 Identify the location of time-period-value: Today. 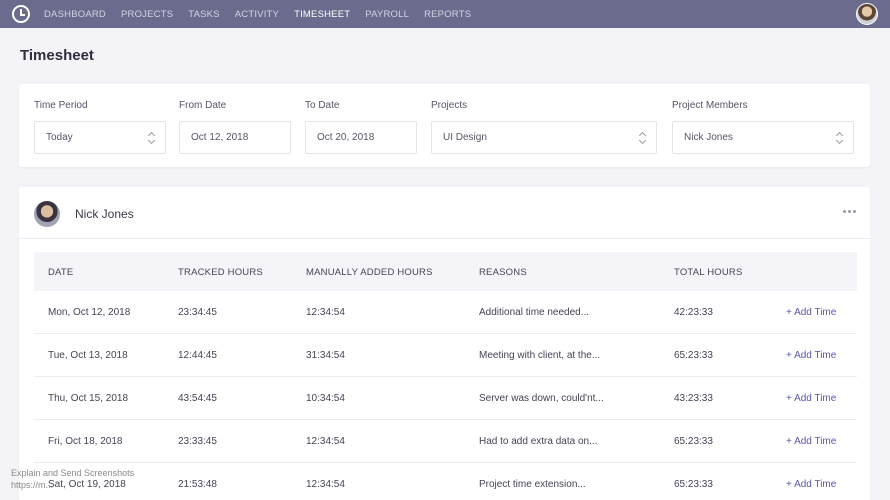
(59, 137).